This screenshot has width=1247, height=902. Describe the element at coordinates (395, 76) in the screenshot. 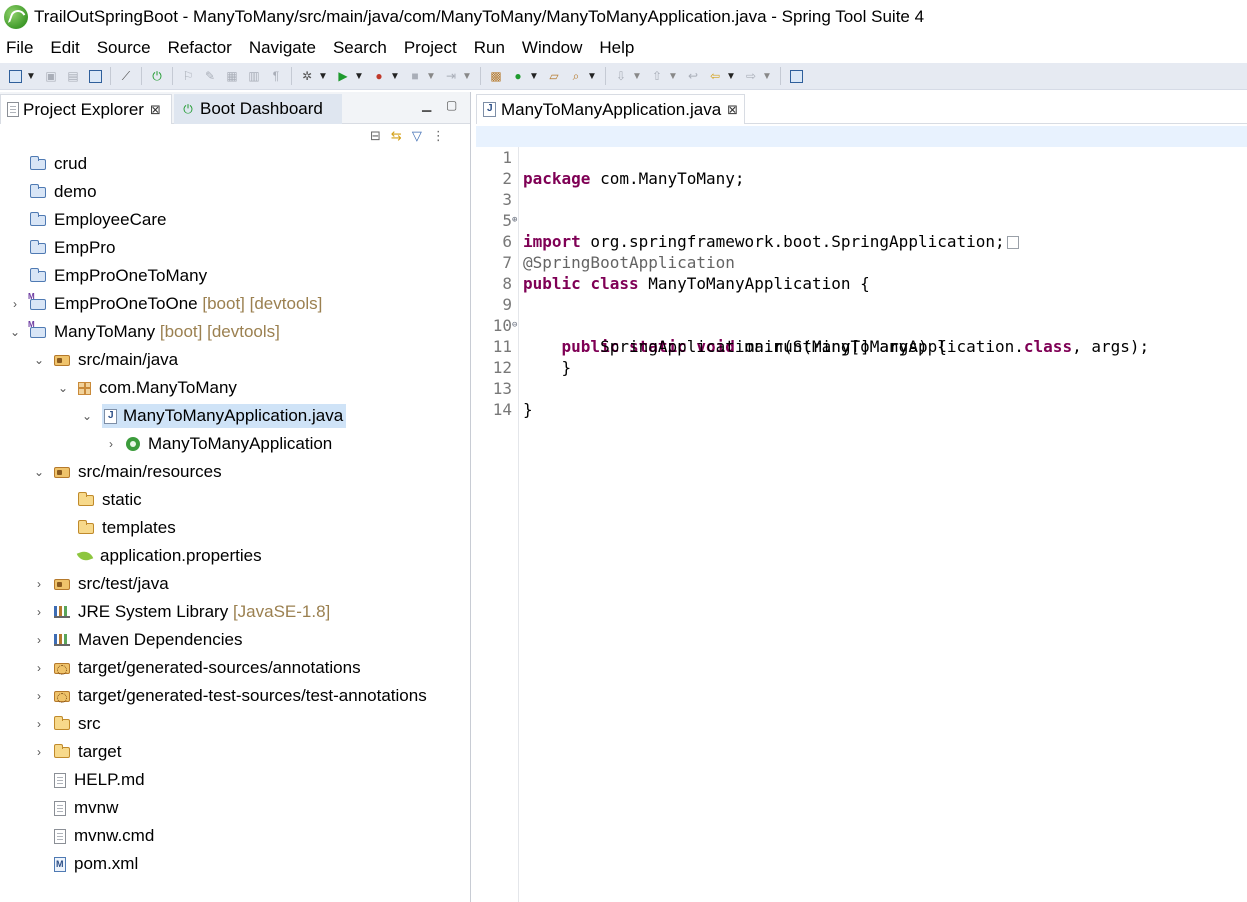

I see `external-tools-dropdown-chevron-icon: ▼` at that location.